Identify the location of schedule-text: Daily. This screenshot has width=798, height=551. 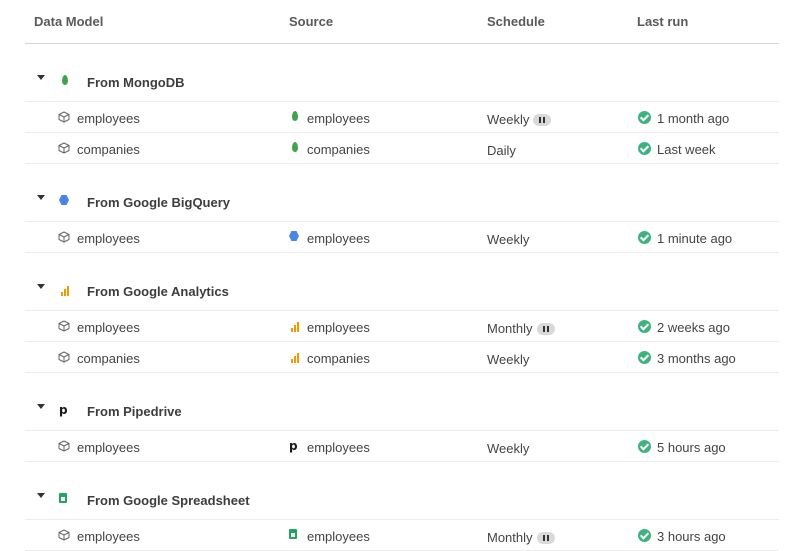
(501, 150).